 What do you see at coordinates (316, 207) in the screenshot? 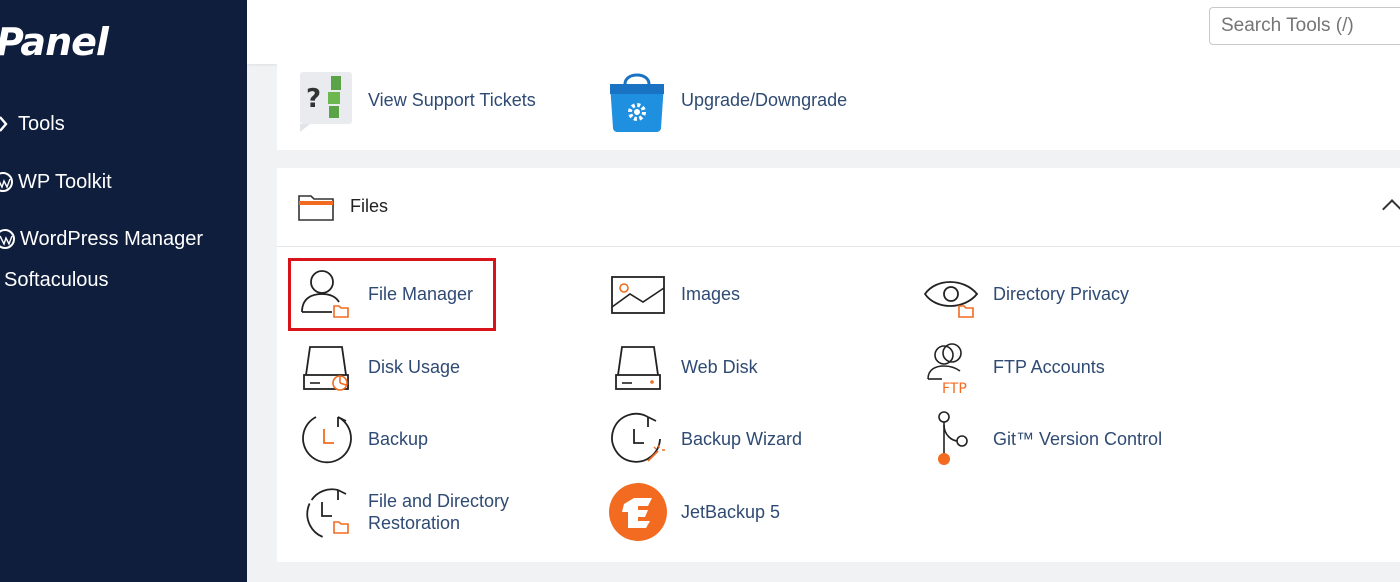
I see `folder-icon` at bounding box center [316, 207].